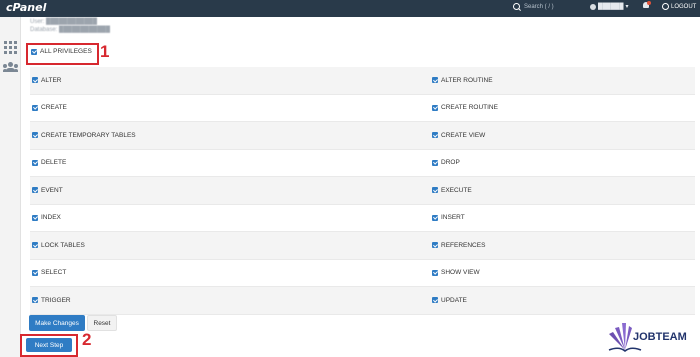 This screenshot has height=357, width=700. What do you see at coordinates (561, 300) in the screenshot?
I see `privilege-update: UPDATE` at bounding box center [561, 300].